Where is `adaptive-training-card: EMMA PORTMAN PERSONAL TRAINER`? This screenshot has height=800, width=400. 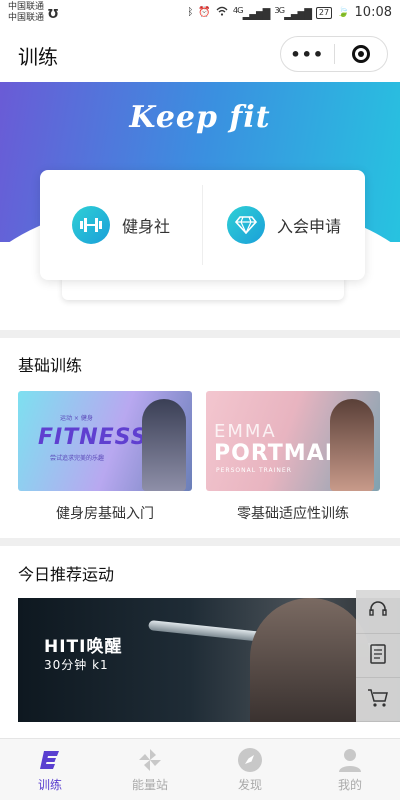
adaptive-training-card: EMMA PORTMAN PERSONAL TRAINER is located at coordinates (293, 441).